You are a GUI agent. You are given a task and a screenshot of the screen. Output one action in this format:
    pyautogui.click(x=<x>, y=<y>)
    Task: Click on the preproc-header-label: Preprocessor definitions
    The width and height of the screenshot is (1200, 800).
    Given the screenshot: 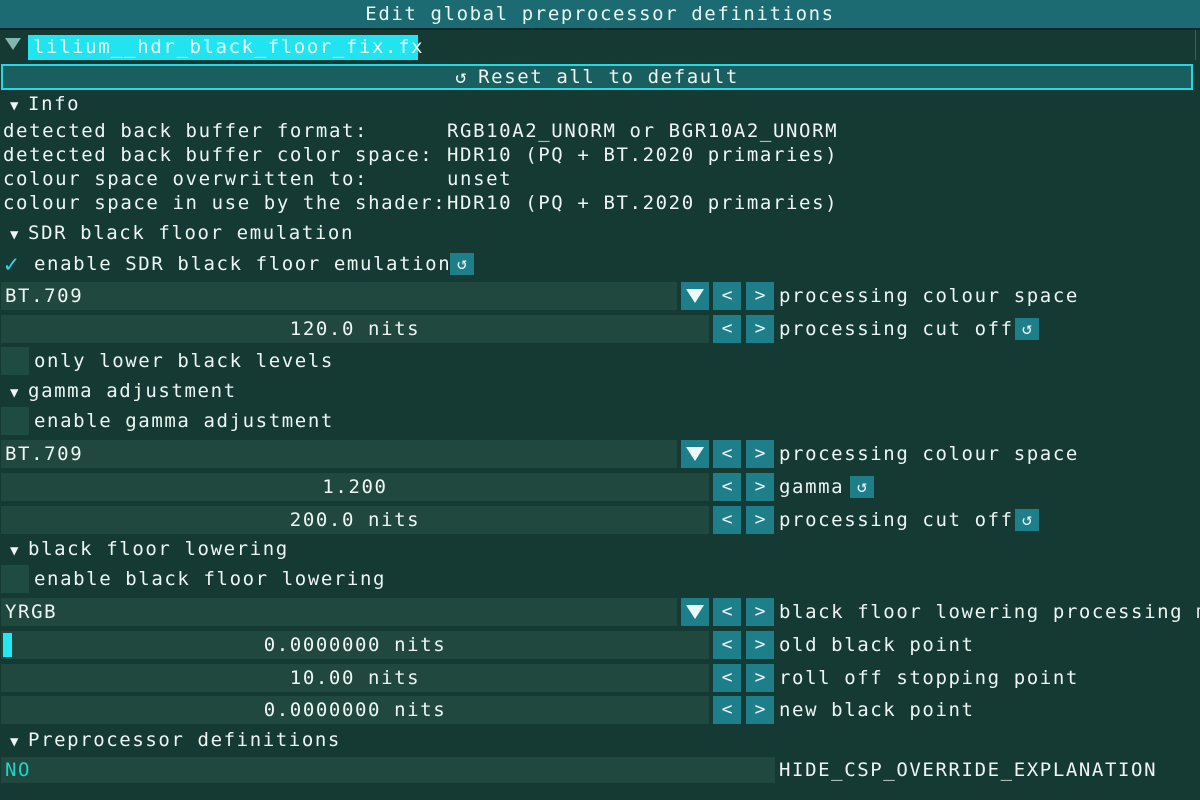 What is the action you would take?
    pyautogui.click(x=184, y=740)
    